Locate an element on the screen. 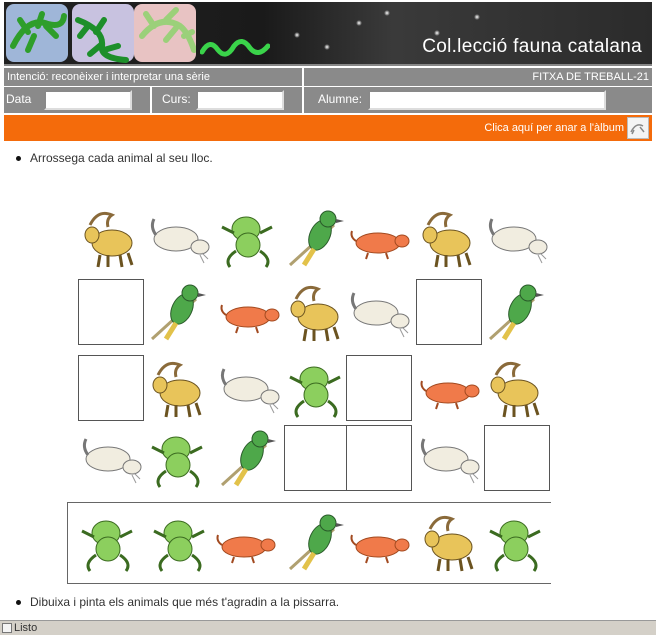 The width and height of the screenshot is (656, 635). student-input is located at coordinates (487, 100).